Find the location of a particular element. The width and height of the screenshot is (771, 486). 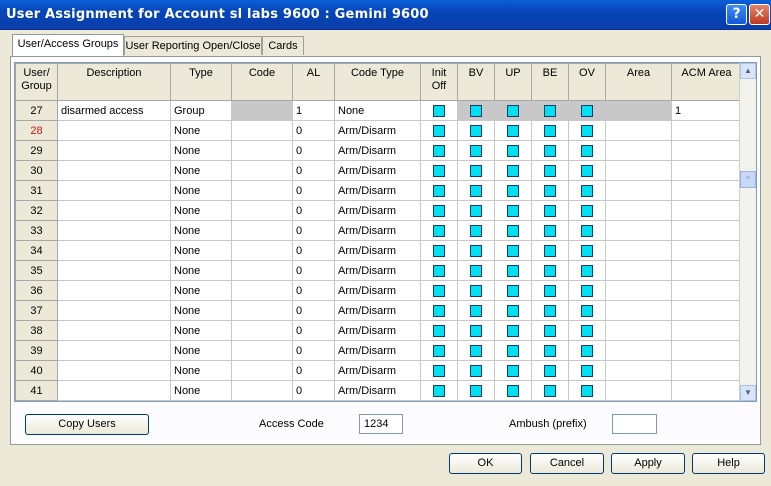

table-row: 42 None 0Arm/Disarm is located at coordinates (378, 400).